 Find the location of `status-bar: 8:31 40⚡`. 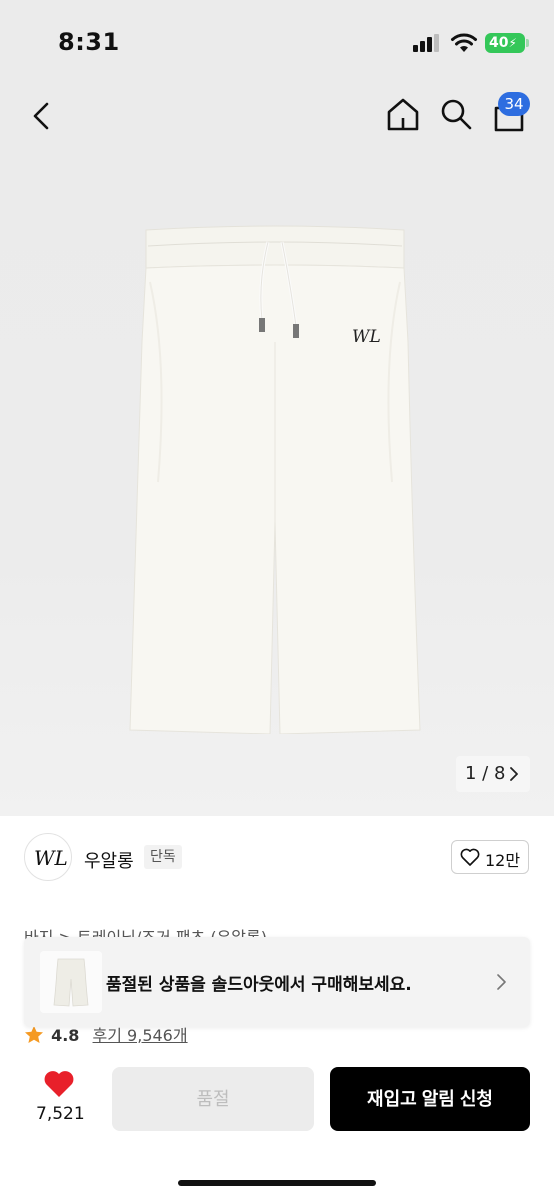

status-bar: 8:31 40⚡ is located at coordinates (277, 44).